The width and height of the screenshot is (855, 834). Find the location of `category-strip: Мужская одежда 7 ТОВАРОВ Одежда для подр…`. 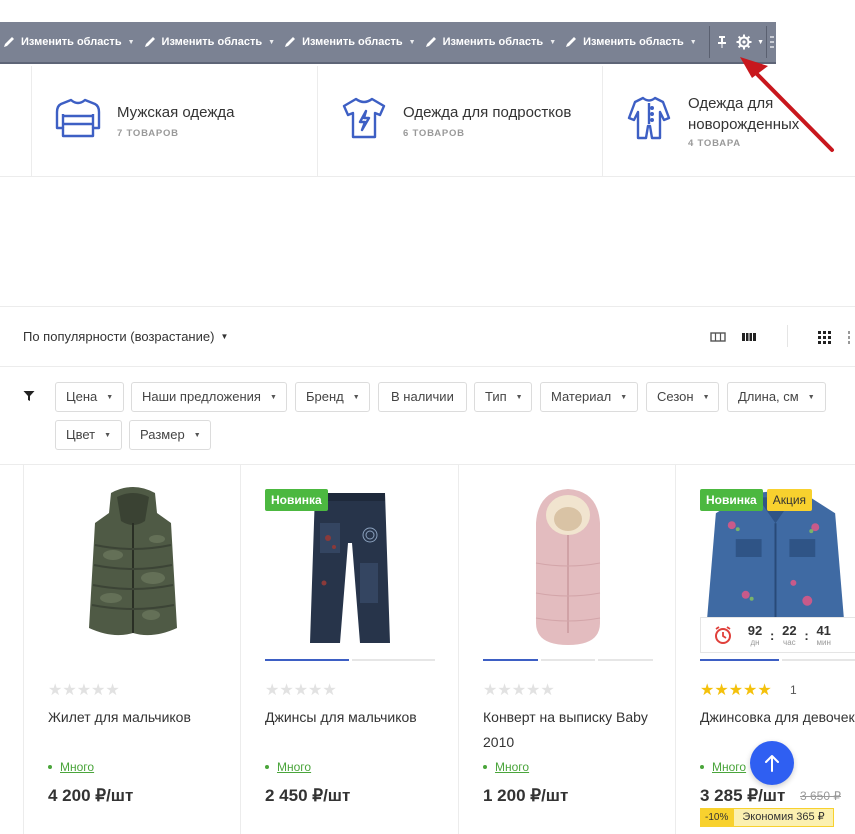

category-strip: Мужская одежда 7 ТОВАРОВ Одежда для подр… is located at coordinates (427, 121).